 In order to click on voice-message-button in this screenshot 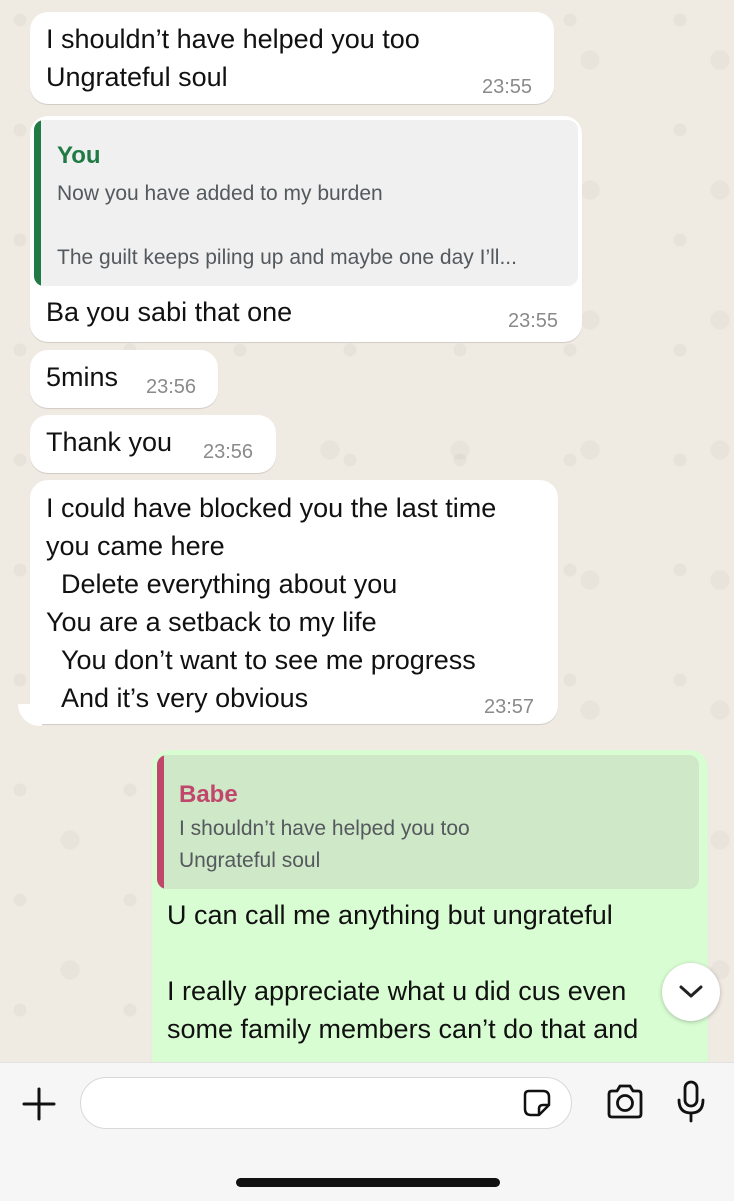, I will do `click(691, 1102)`.